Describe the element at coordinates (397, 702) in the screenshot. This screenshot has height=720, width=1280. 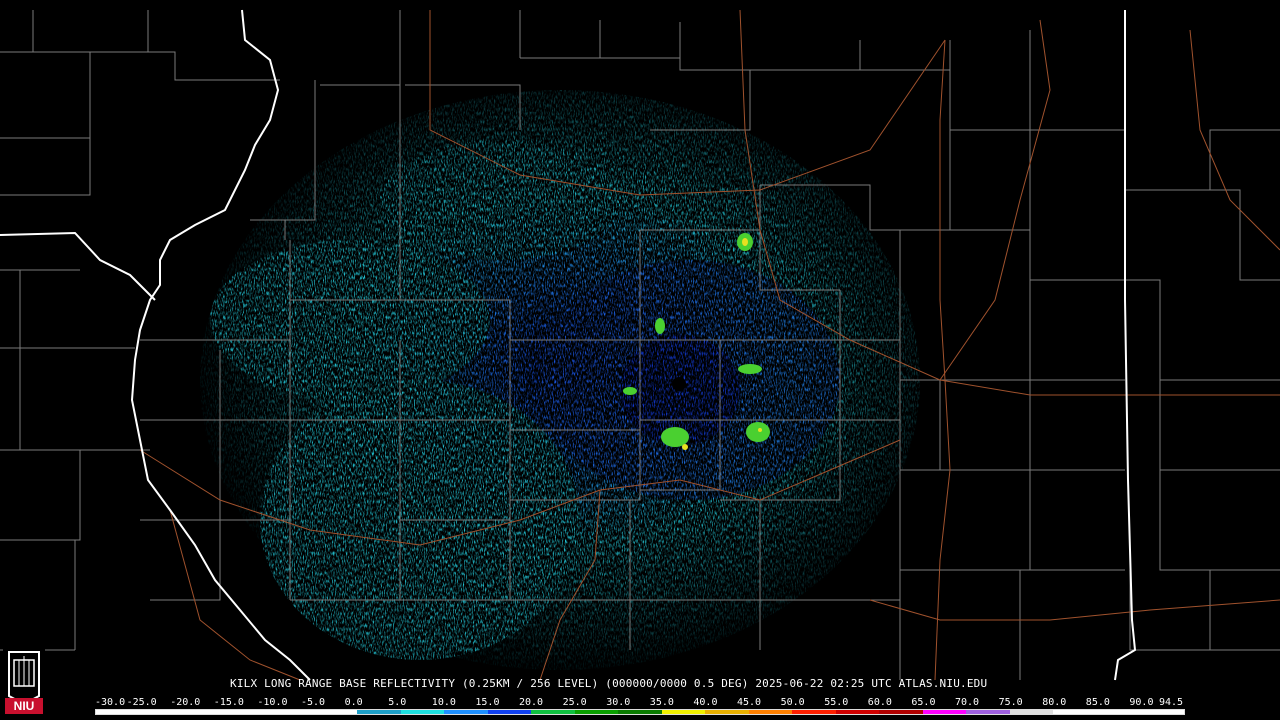
I see `colorbar-label: 5.0` at that location.